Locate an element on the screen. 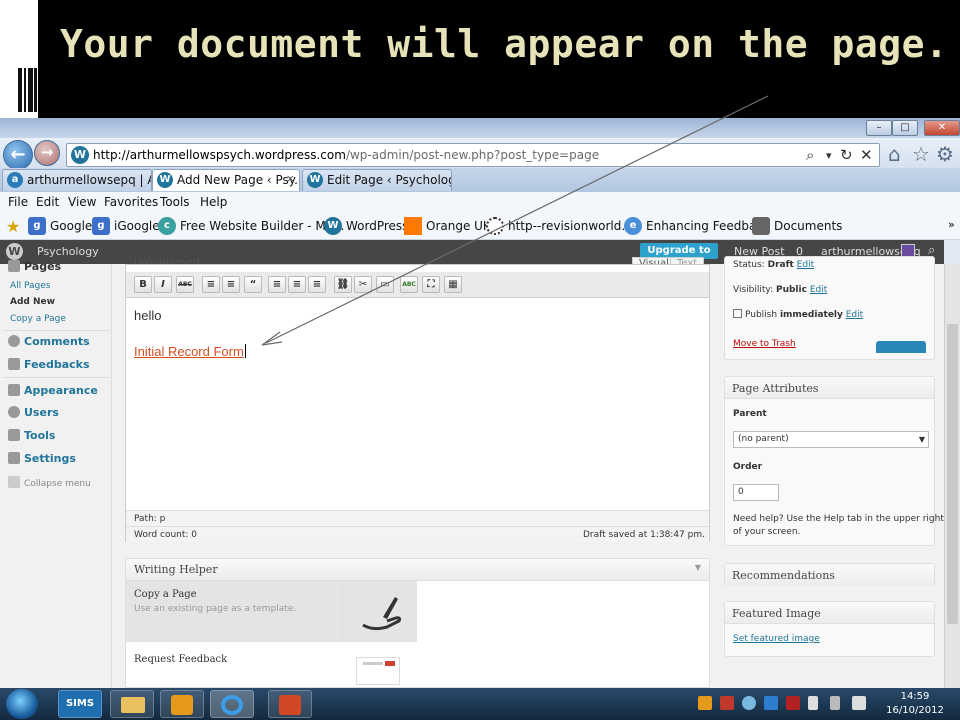 The image size is (960, 720). site-name-link: Psychology is located at coordinates (68, 251).